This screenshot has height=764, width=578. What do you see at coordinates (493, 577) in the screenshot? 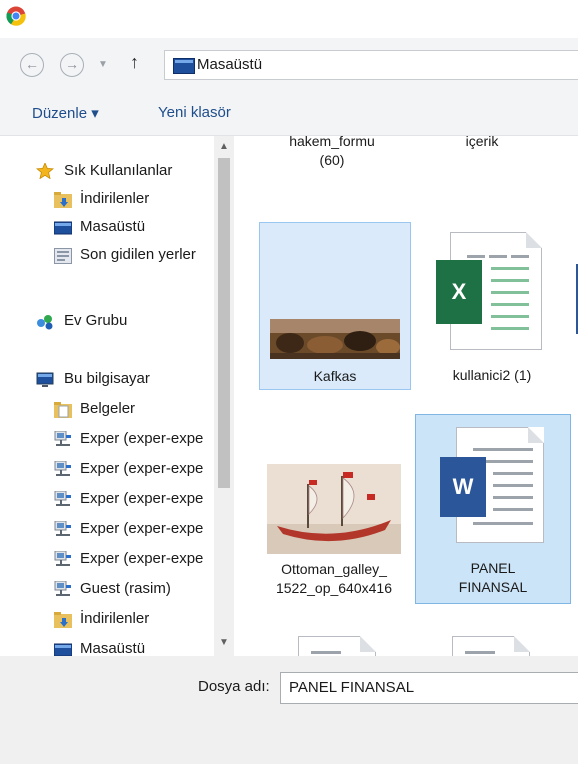
I see `file-name: PANEL FINANSAL` at bounding box center [493, 577].